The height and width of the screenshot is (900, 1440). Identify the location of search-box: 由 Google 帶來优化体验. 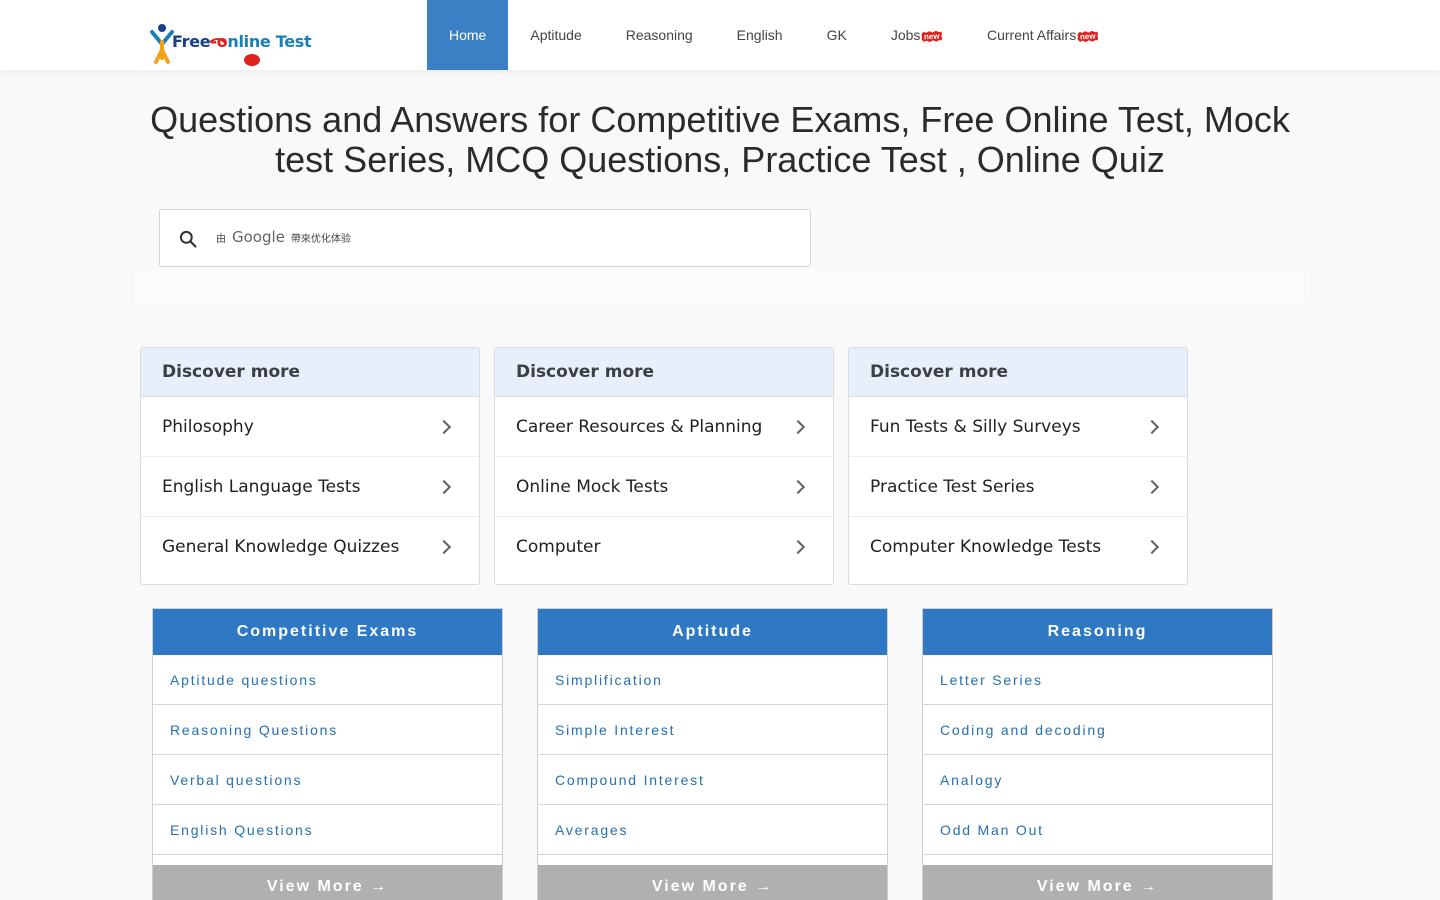
(485, 238).